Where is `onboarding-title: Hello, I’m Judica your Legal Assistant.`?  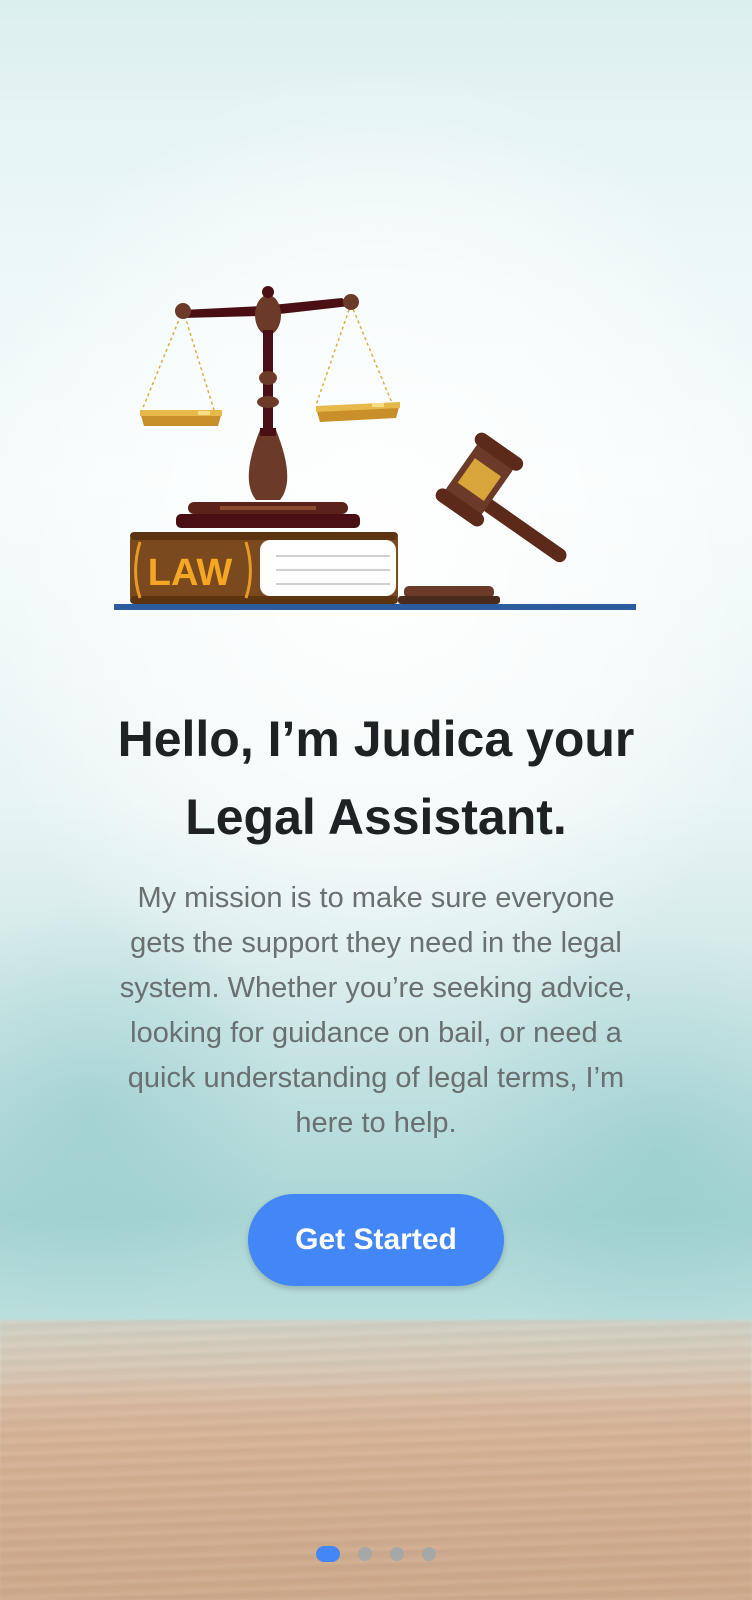 onboarding-title: Hello, I’m Judica your Legal Assistant. is located at coordinates (376, 778).